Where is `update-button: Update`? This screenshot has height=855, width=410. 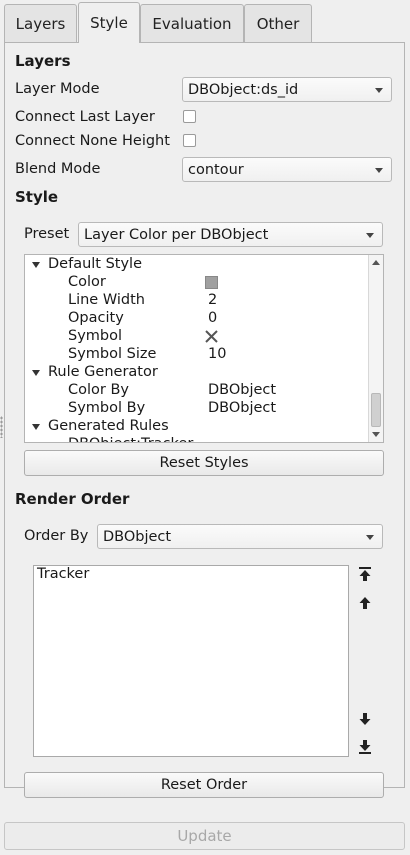
update-button: Update is located at coordinates (204, 836).